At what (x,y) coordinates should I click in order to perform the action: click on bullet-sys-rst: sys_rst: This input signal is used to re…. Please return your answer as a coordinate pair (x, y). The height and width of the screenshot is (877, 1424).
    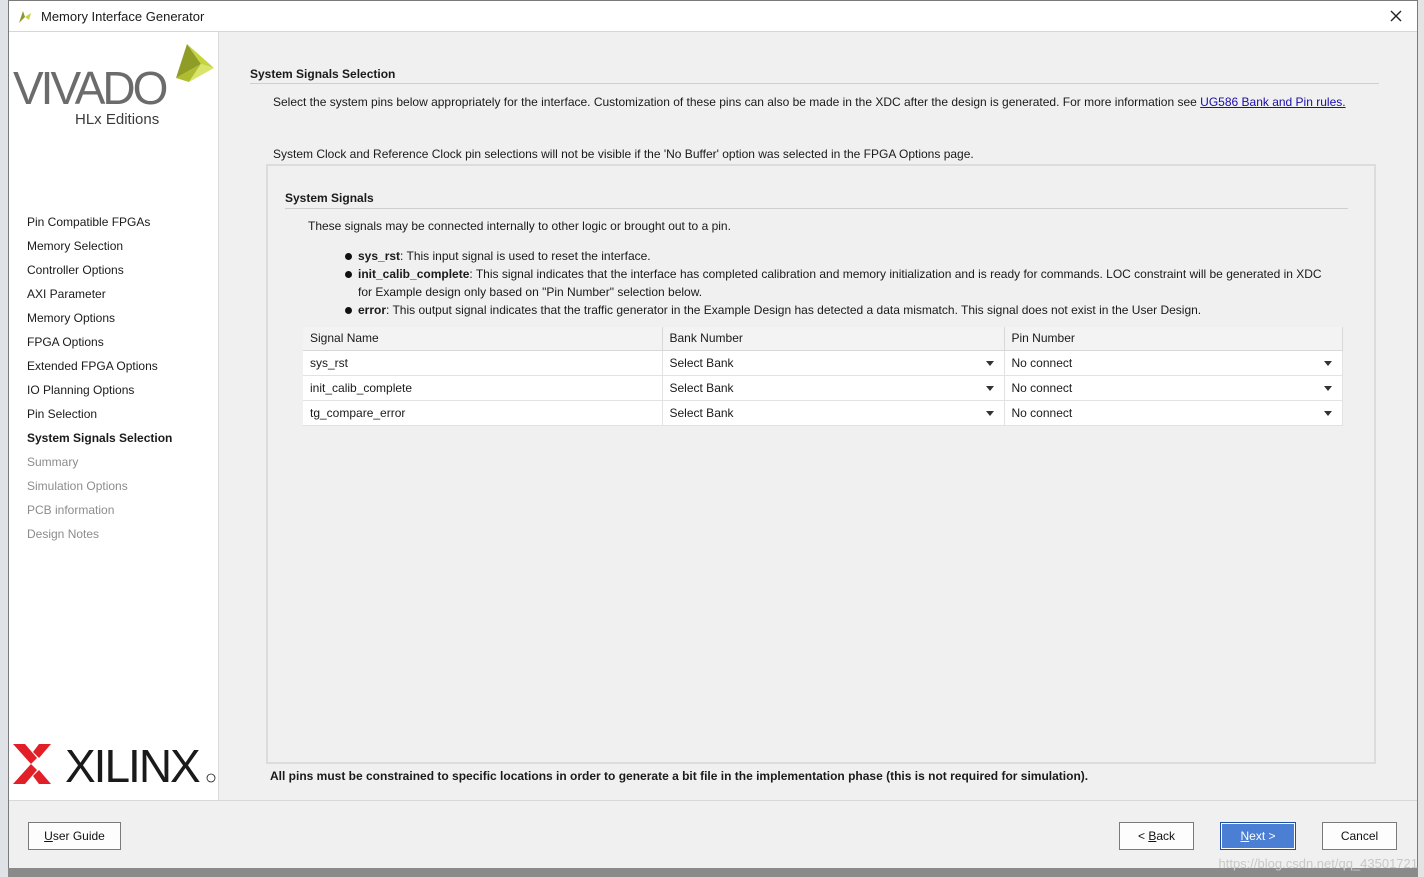
    Looking at the image, I should click on (838, 256).